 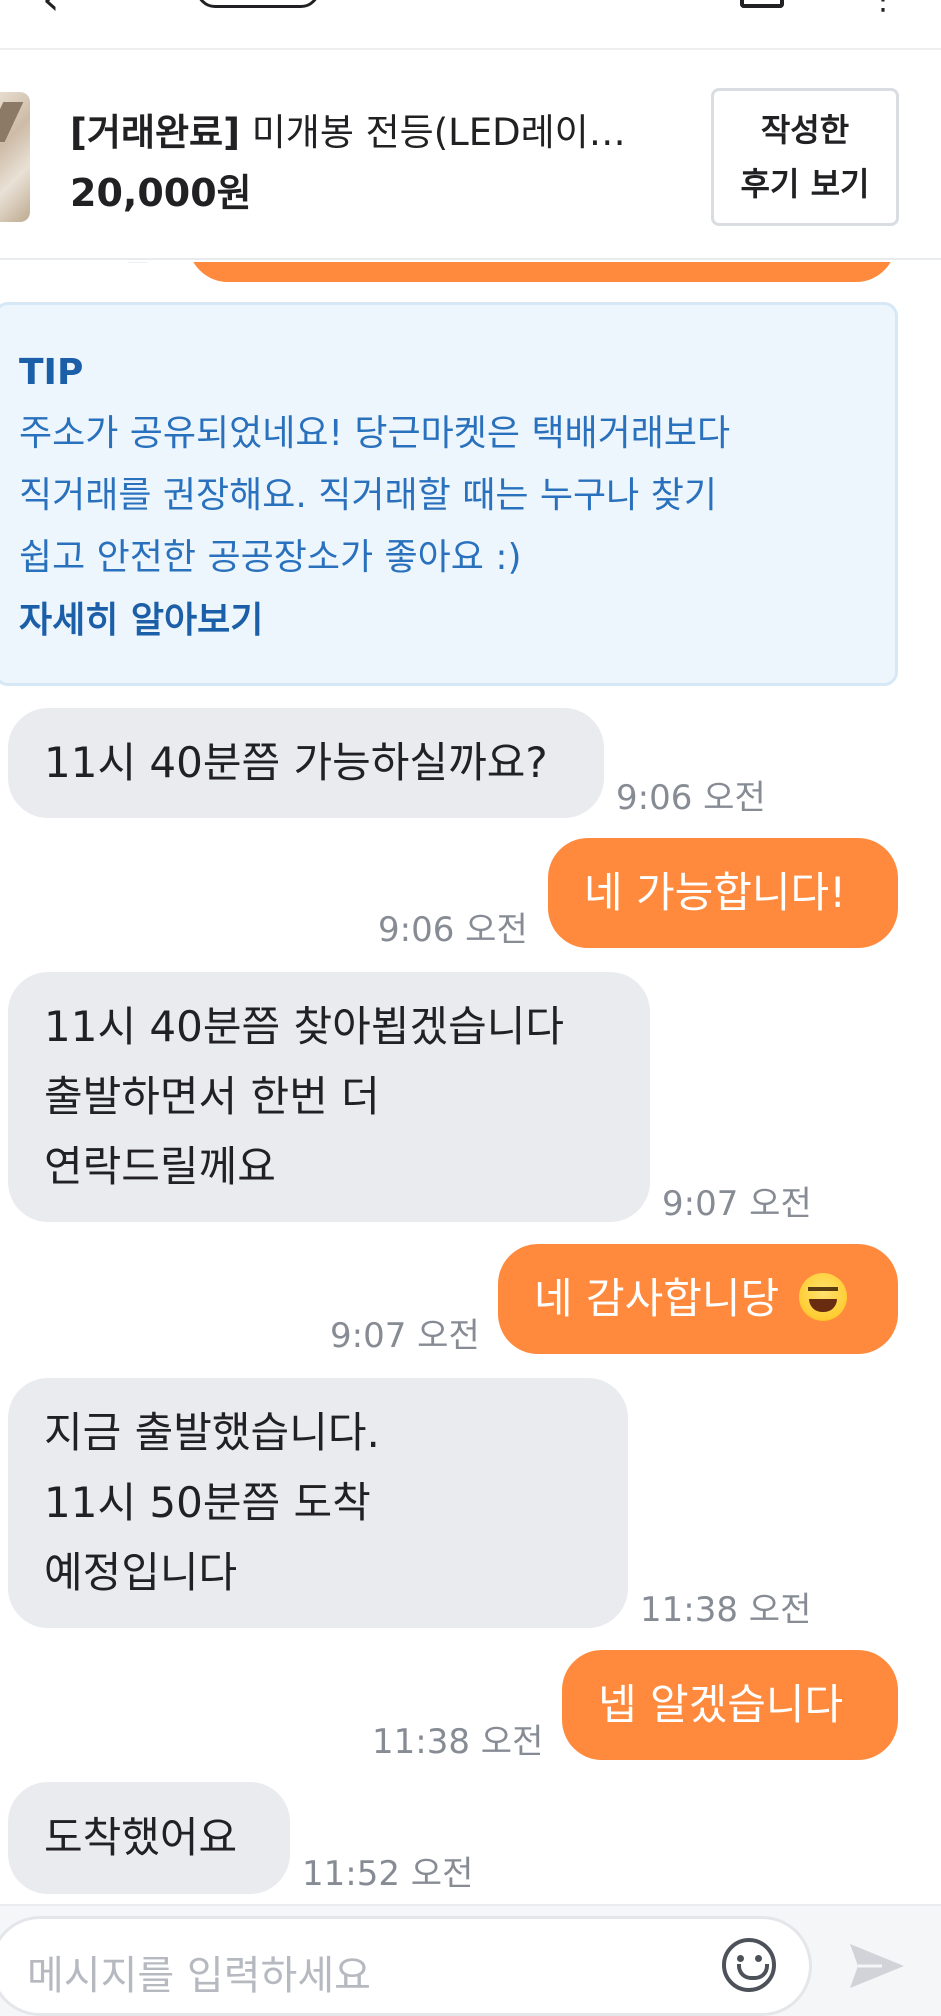 What do you see at coordinates (822, 1297) in the screenshot?
I see `grinning-squinting-face-emoji-icon` at bounding box center [822, 1297].